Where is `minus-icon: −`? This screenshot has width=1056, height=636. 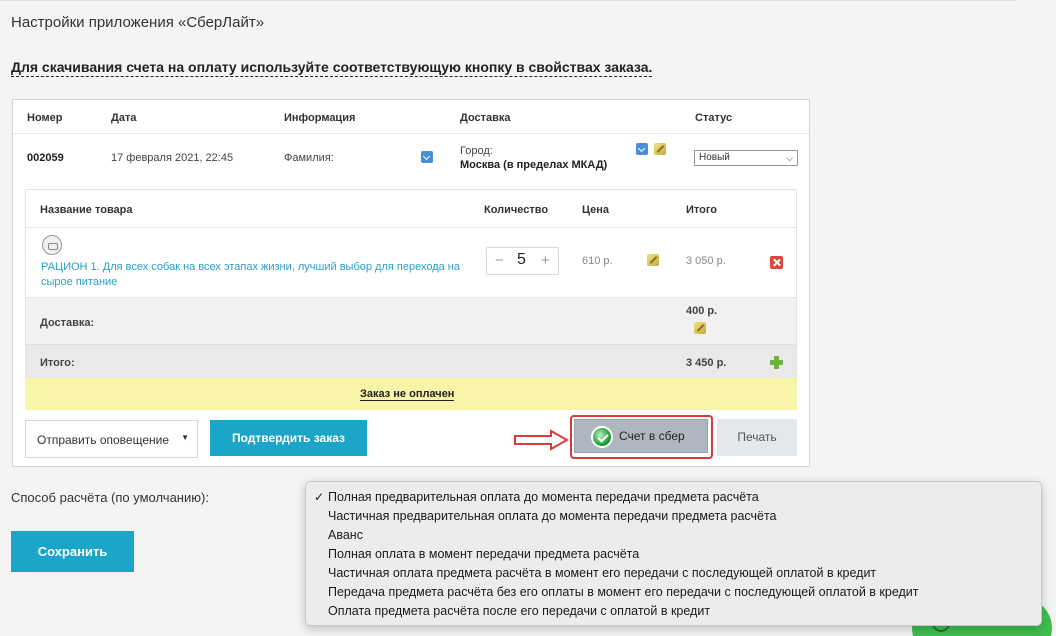 minus-icon: − is located at coordinates (499, 260).